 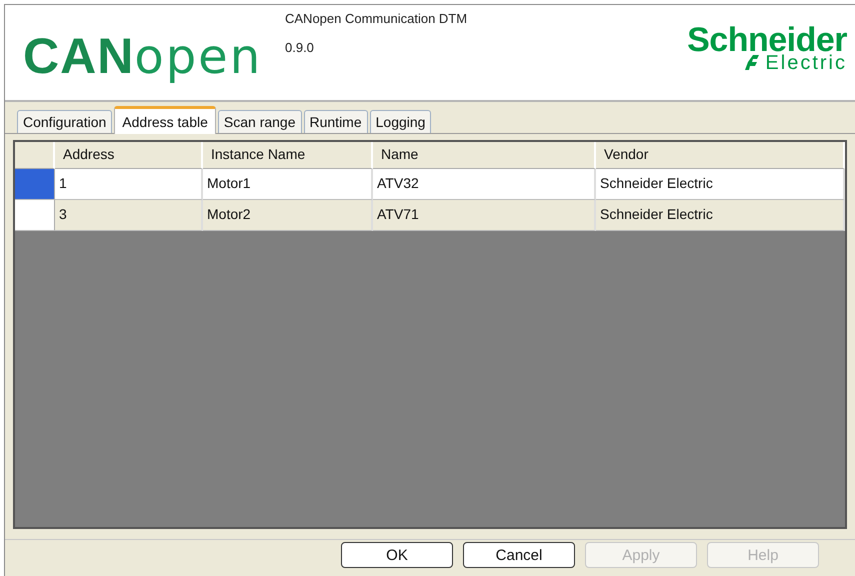 What do you see at coordinates (336, 121) in the screenshot?
I see `tab: Runtime` at bounding box center [336, 121].